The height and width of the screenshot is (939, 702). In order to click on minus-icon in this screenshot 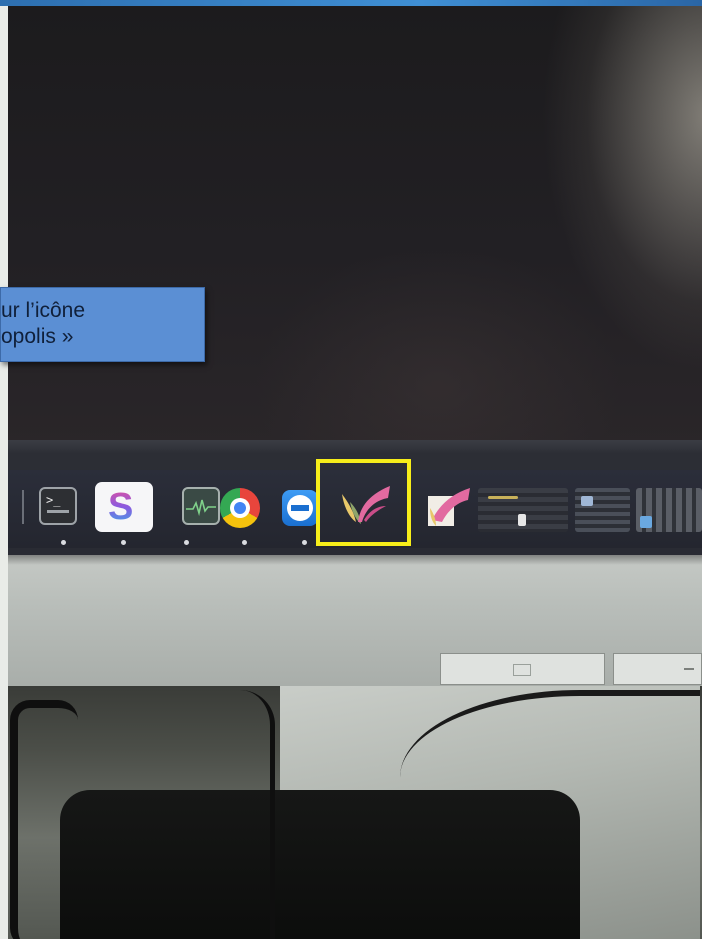, I will do `click(689, 669)`.